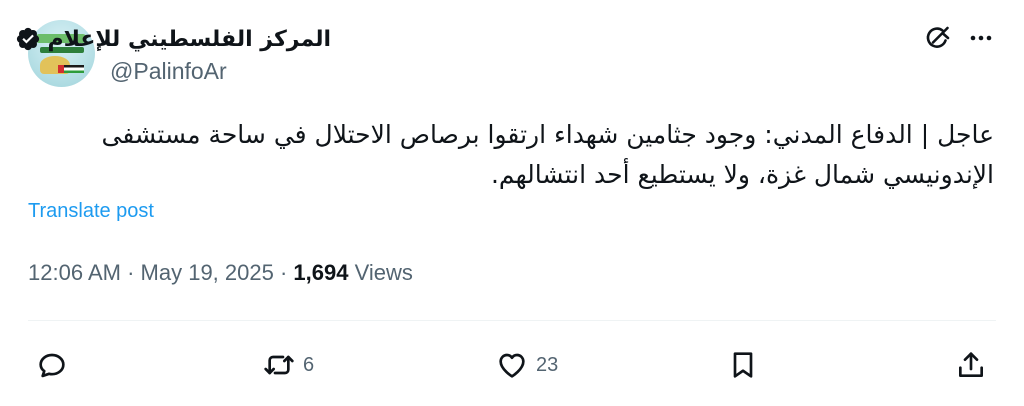 The image size is (1024, 406). What do you see at coordinates (189, 39) in the screenshot?
I see `author-display-name: المركز الفلسطيني للإعلام` at bounding box center [189, 39].